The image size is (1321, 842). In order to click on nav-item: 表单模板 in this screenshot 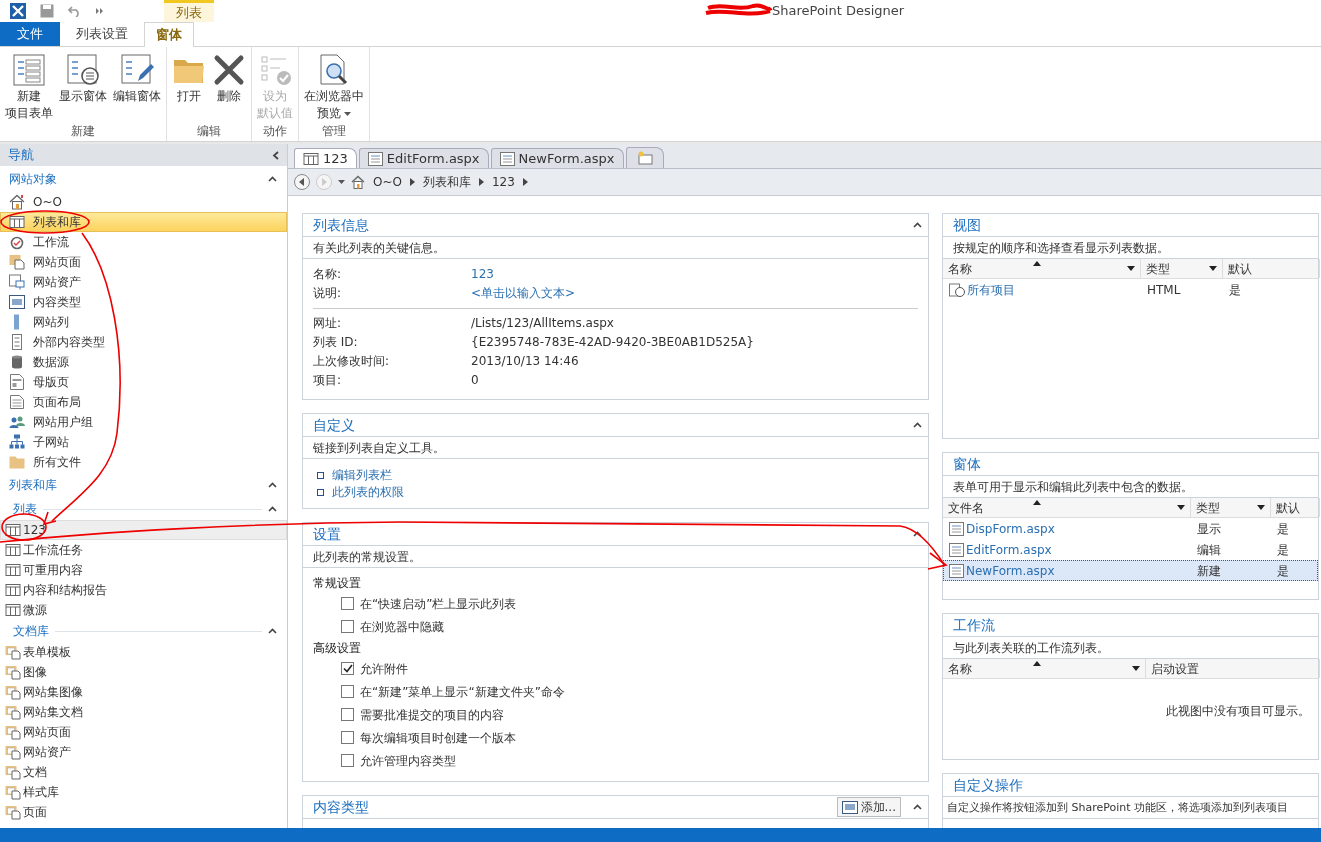, I will do `click(143, 652)`.